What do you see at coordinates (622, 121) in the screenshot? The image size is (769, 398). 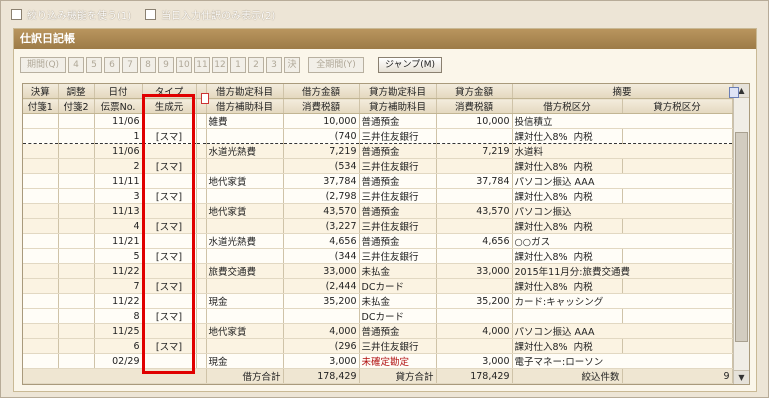 I see `memo-cell: 投信積立` at bounding box center [622, 121].